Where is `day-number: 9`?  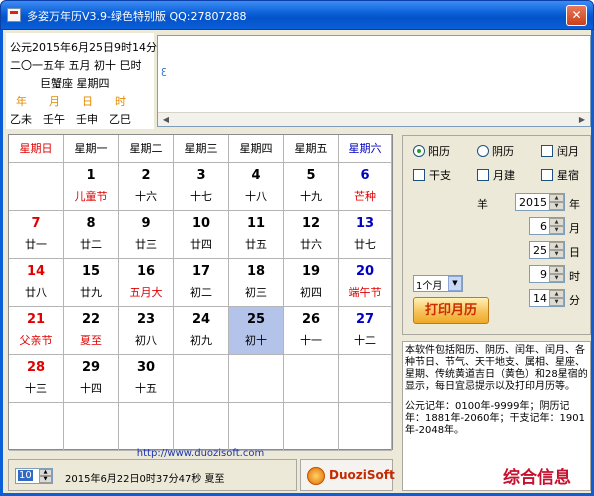 day-number: 9 is located at coordinates (146, 223).